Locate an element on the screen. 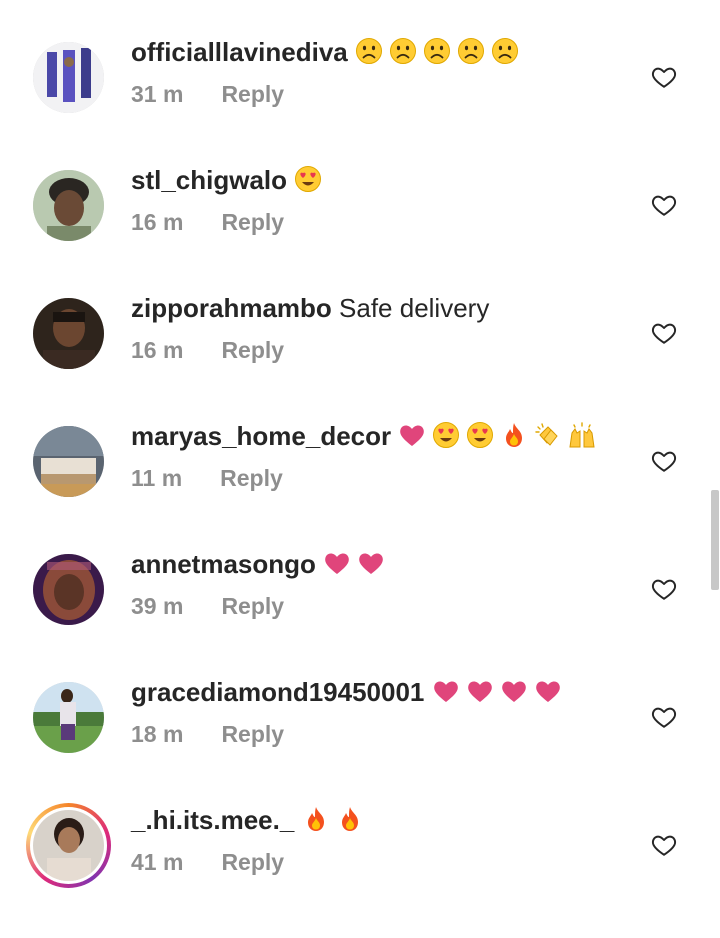  username: annetmasongo is located at coordinates (223, 564).